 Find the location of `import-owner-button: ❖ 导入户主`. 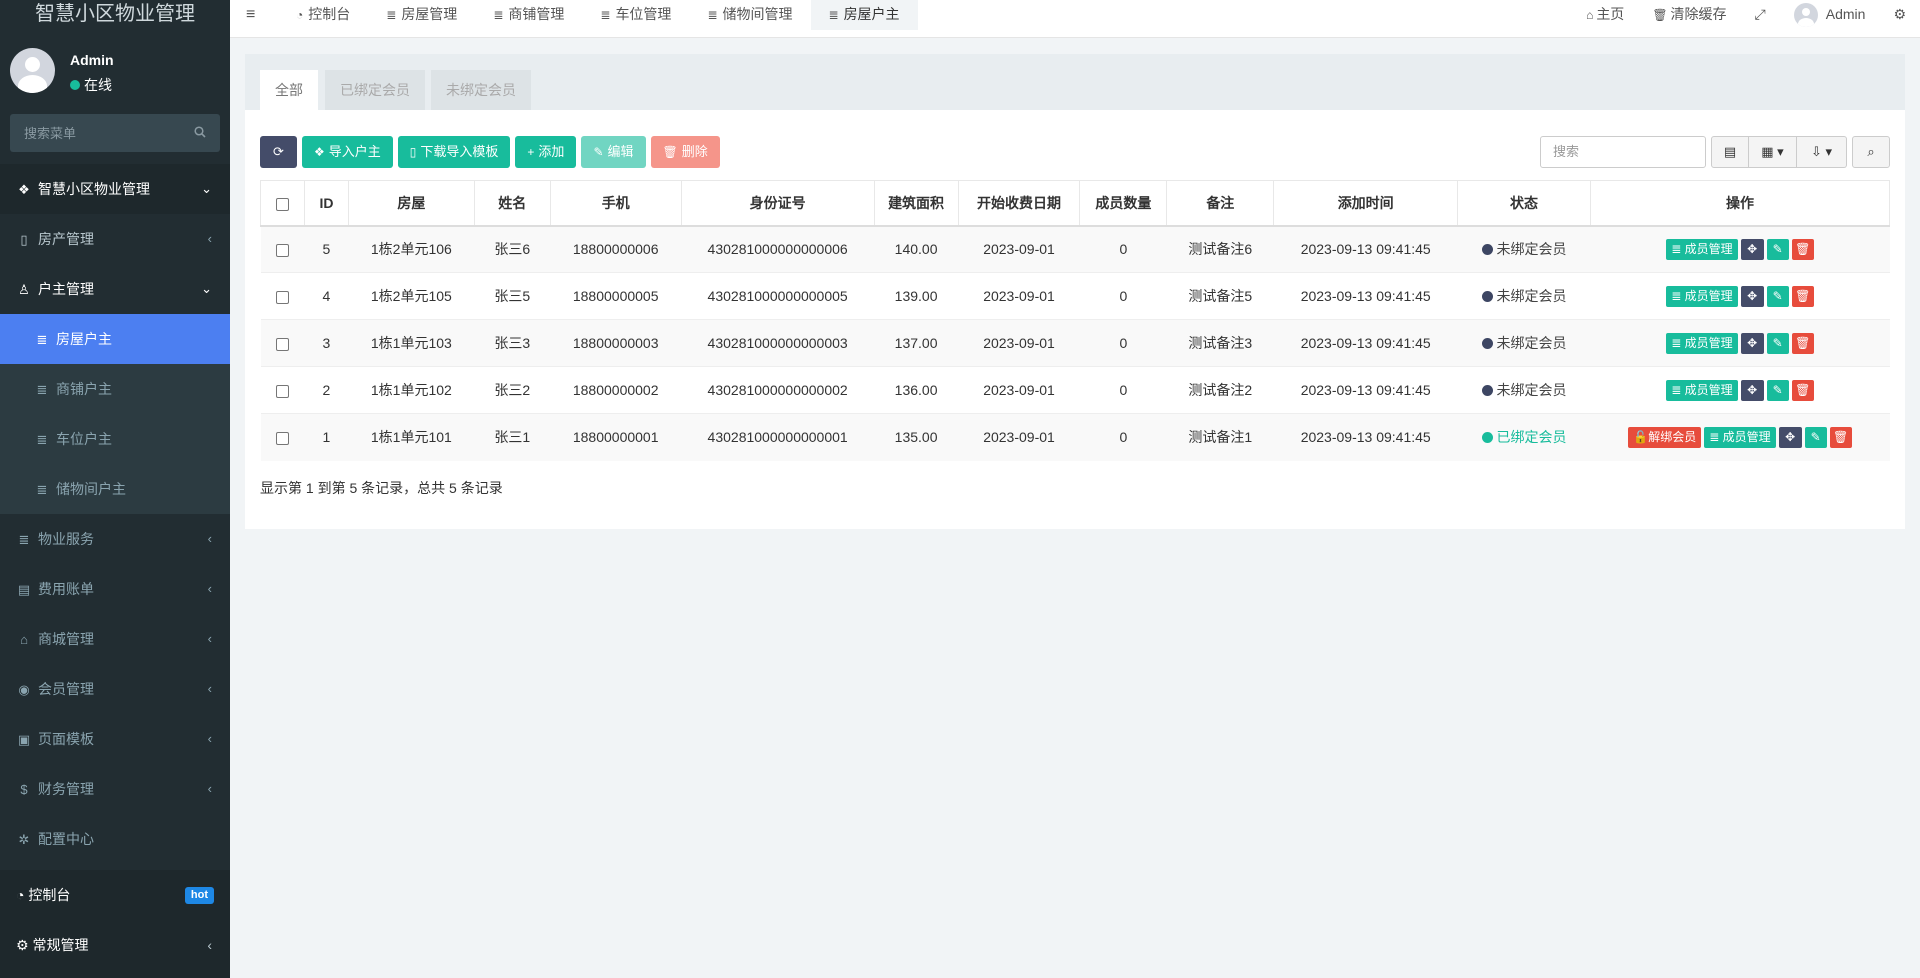

import-owner-button: ❖ 导入户主 is located at coordinates (347, 152).